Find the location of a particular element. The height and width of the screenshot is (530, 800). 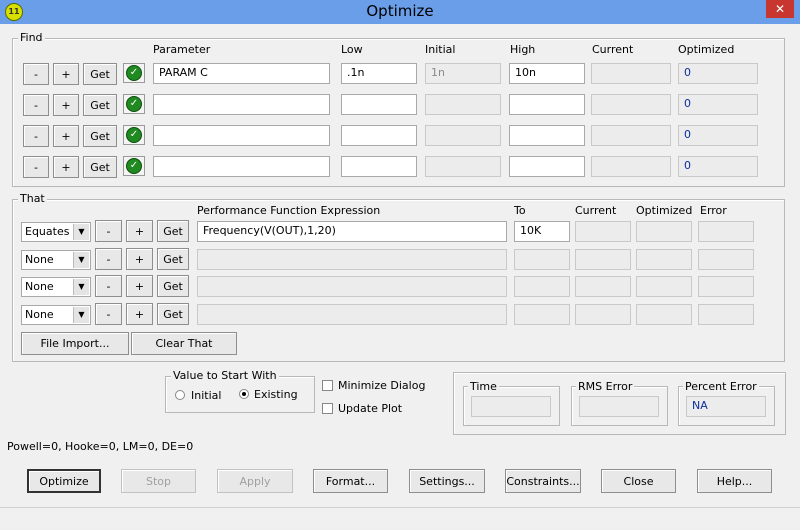

minimize-dialog-checkbox is located at coordinates (327, 385).